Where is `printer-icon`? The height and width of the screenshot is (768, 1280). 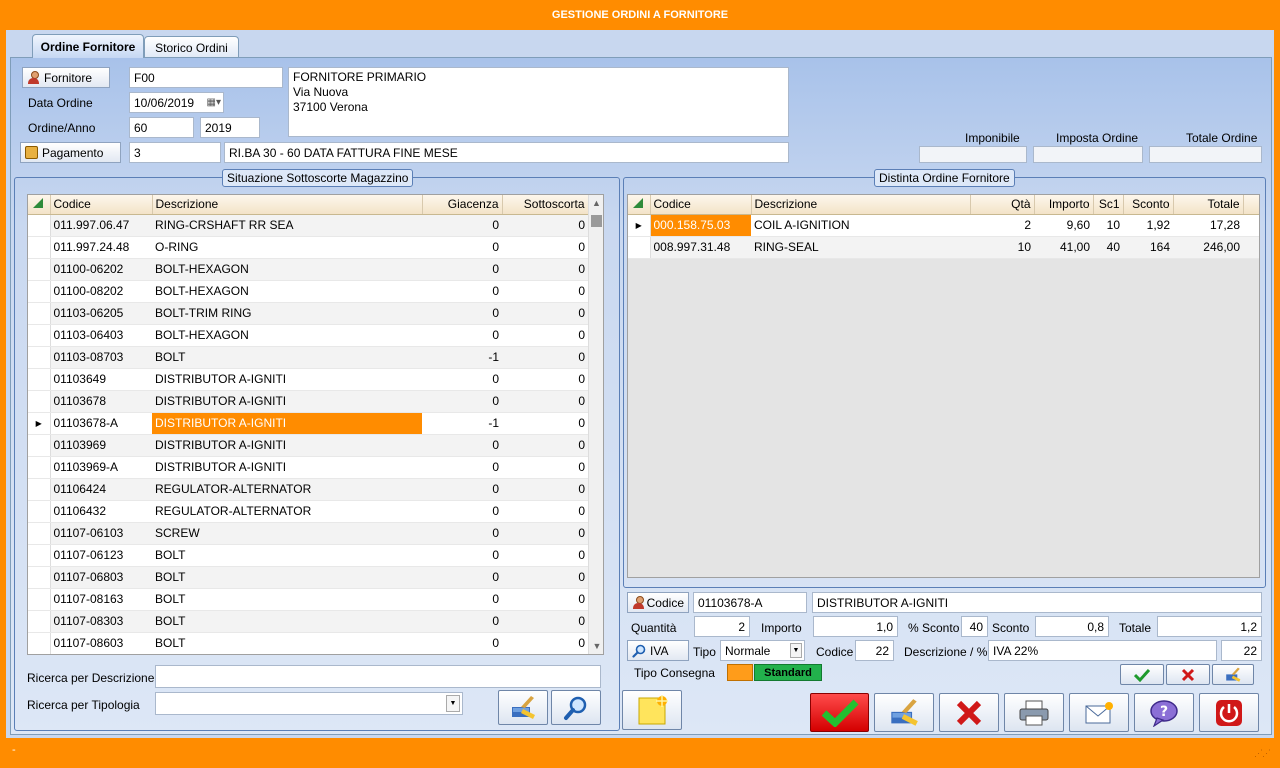
printer-icon is located at coordinates (1034, 712).